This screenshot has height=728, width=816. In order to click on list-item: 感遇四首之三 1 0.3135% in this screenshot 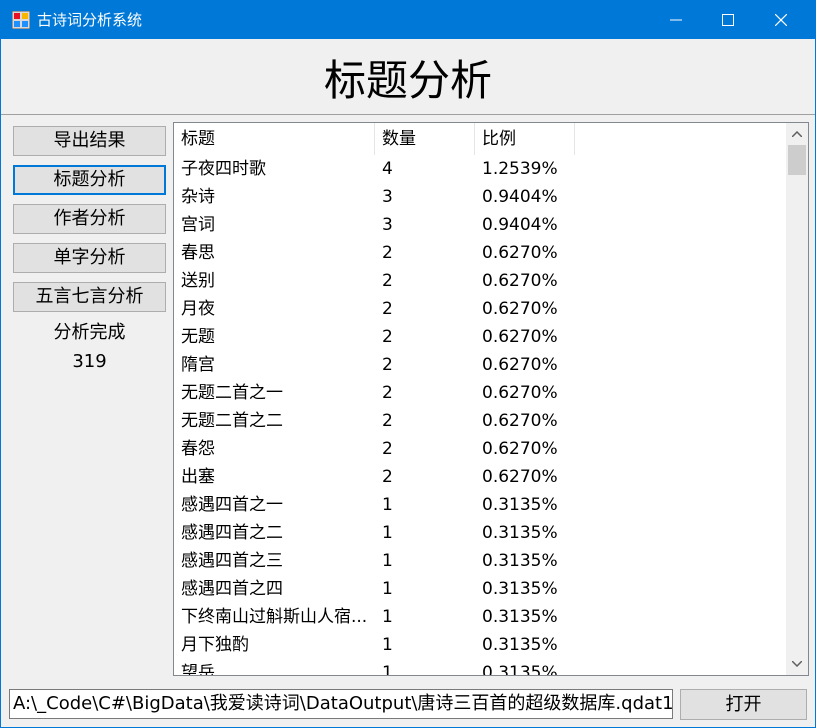, I will do `click(480, 561)`.